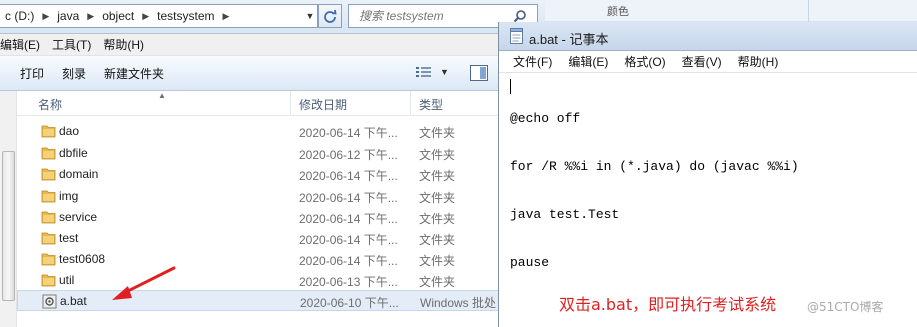 The width and height of the screenshot is (917, 327). Describe the element at coordinates (74, 73) in the screenshot. I see `burn-button: 刻录` at that location.